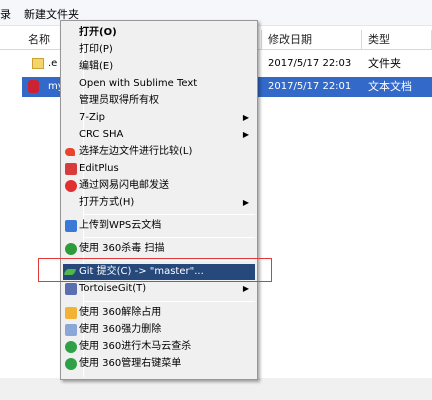 This screenshot has width=432, height=400. What do you see at coordinates (159, 67) in the screenshot?
I see `menu-item-edit: 编辑(E)` at bounding box center [159, 67].